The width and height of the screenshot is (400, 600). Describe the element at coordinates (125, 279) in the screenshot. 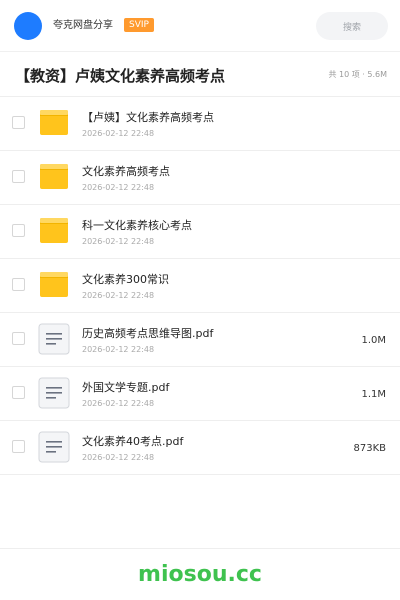

I see `item-name: 文化素养300常识` at that location.